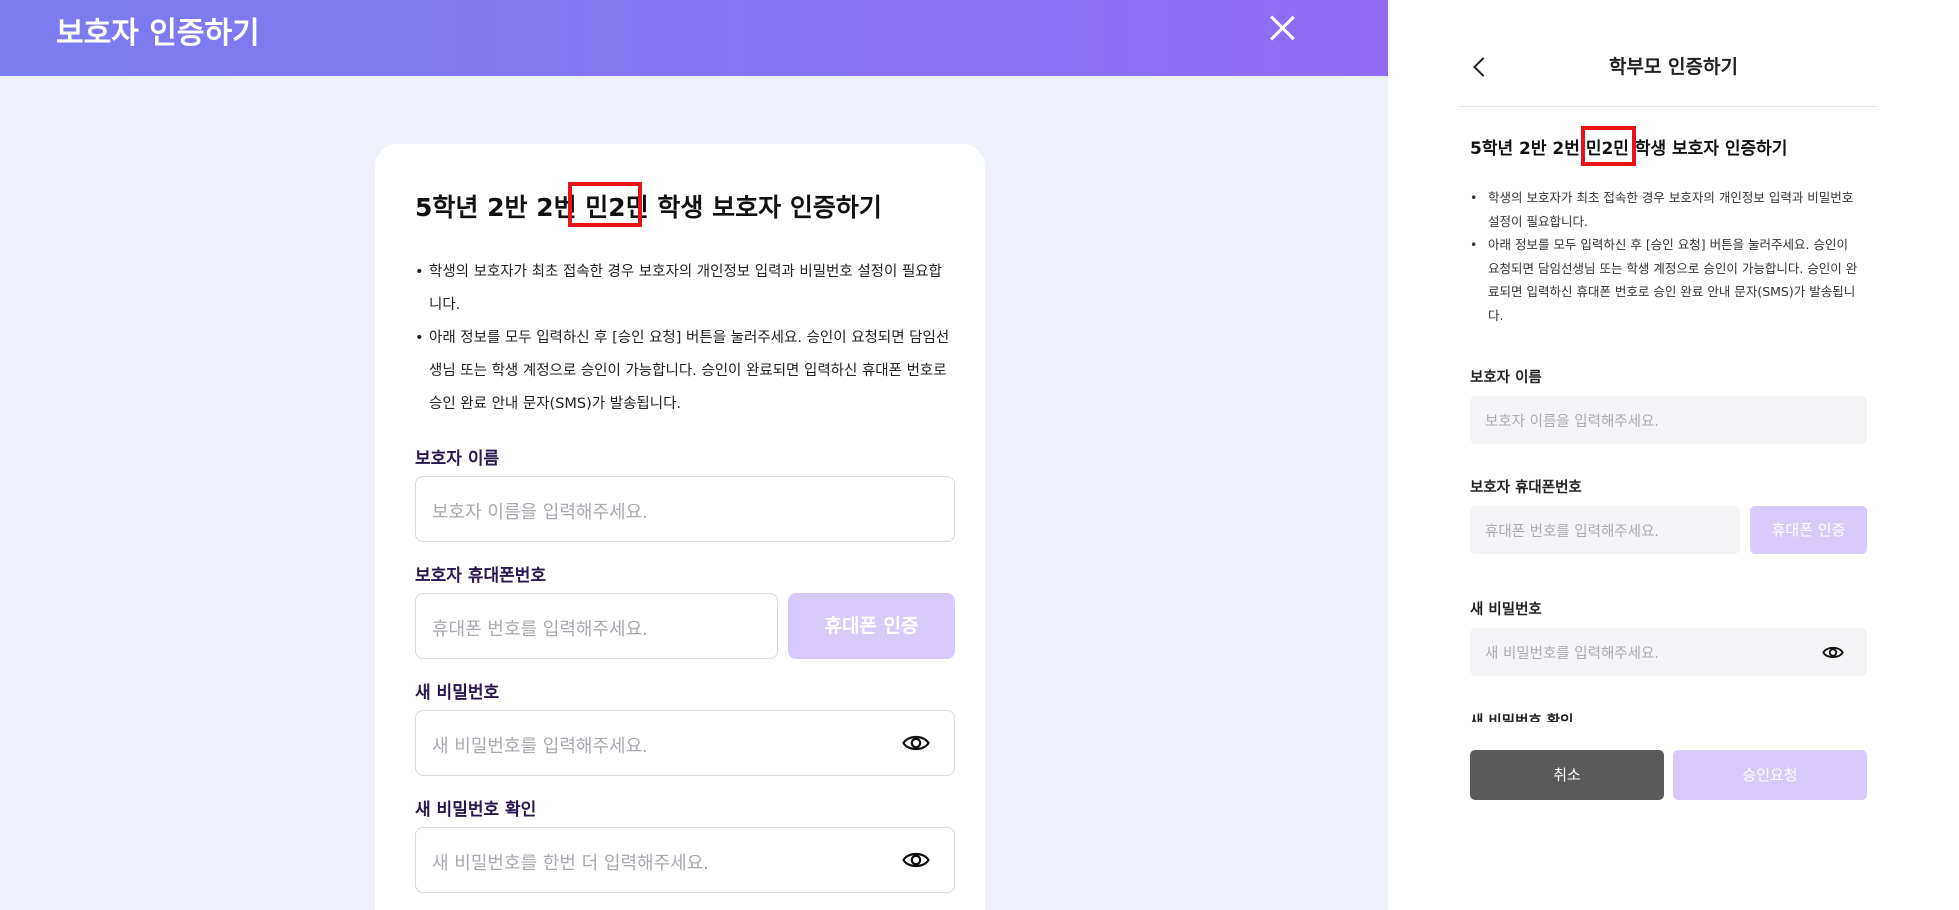 The height and width of the screenshot is (910, 1959). What do you see at coordinates (1522, 718) in the screenshot?
I see `mobile-confirm-password-label: 새 비밀번호 확인` at bounding box center [1522, 718].